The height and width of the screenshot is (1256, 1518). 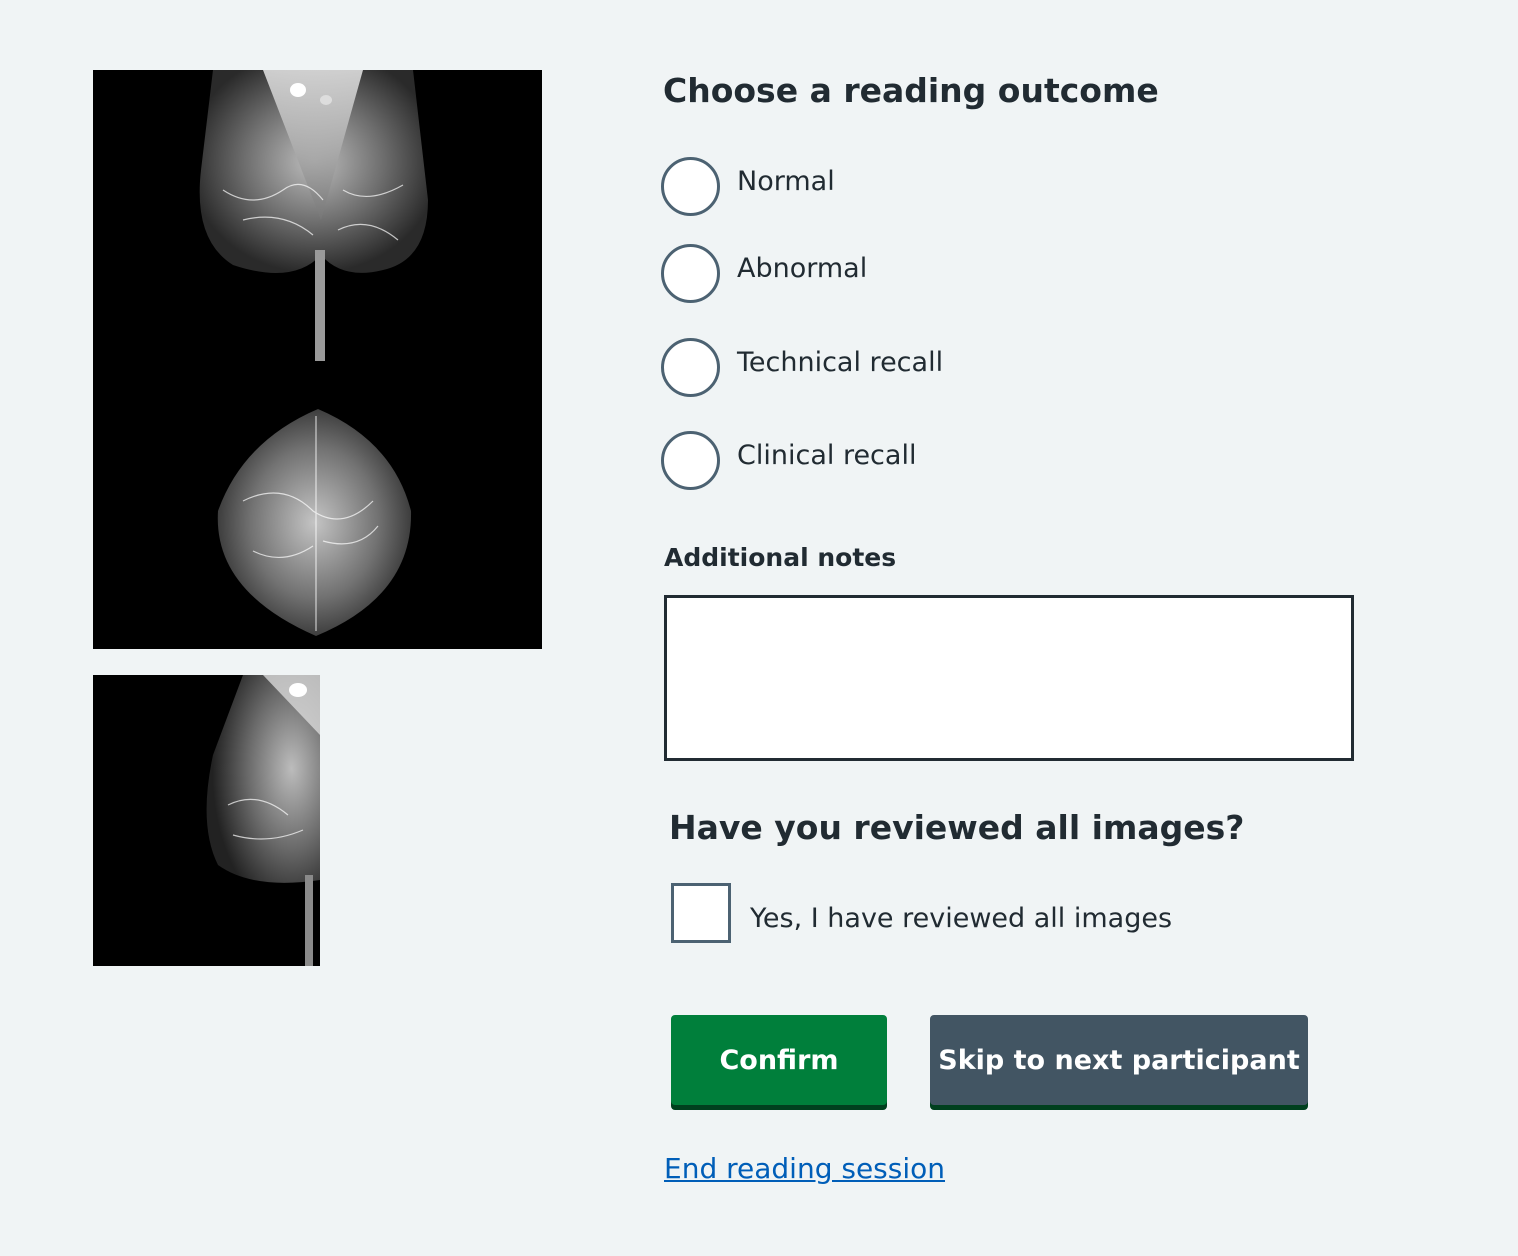 I want to click on end-session-link: End reading session, so click(x=804, y=1169).